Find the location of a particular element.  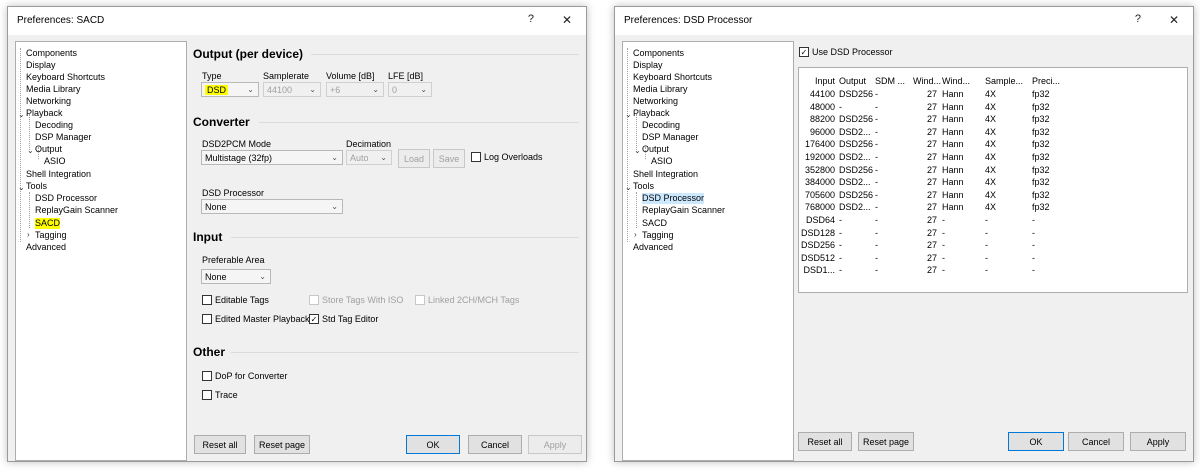

editable-tags-label: Editable Tags is located at coordinates (242, 300).